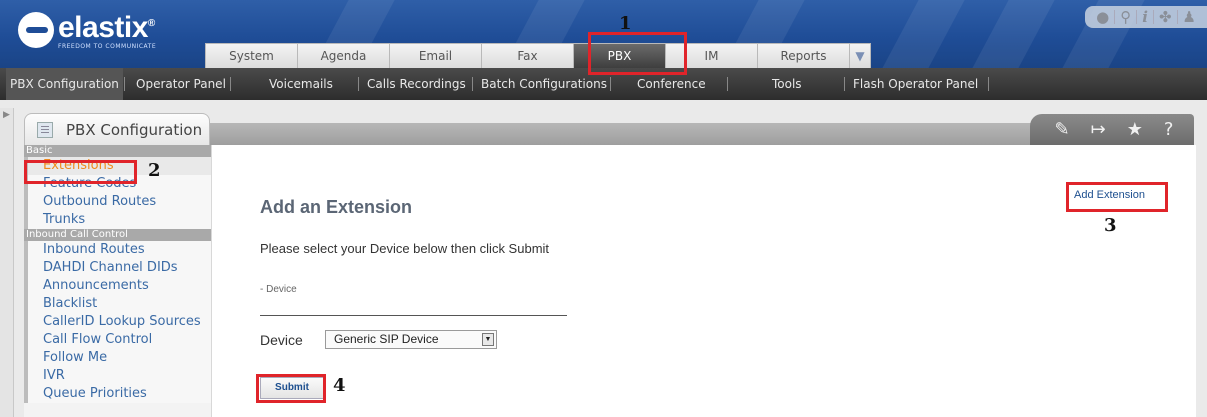 Image resolution: width=1207 pixels, height=417 pixels. I want to click on puzzle-icon: ✤, so click(1165, 17).